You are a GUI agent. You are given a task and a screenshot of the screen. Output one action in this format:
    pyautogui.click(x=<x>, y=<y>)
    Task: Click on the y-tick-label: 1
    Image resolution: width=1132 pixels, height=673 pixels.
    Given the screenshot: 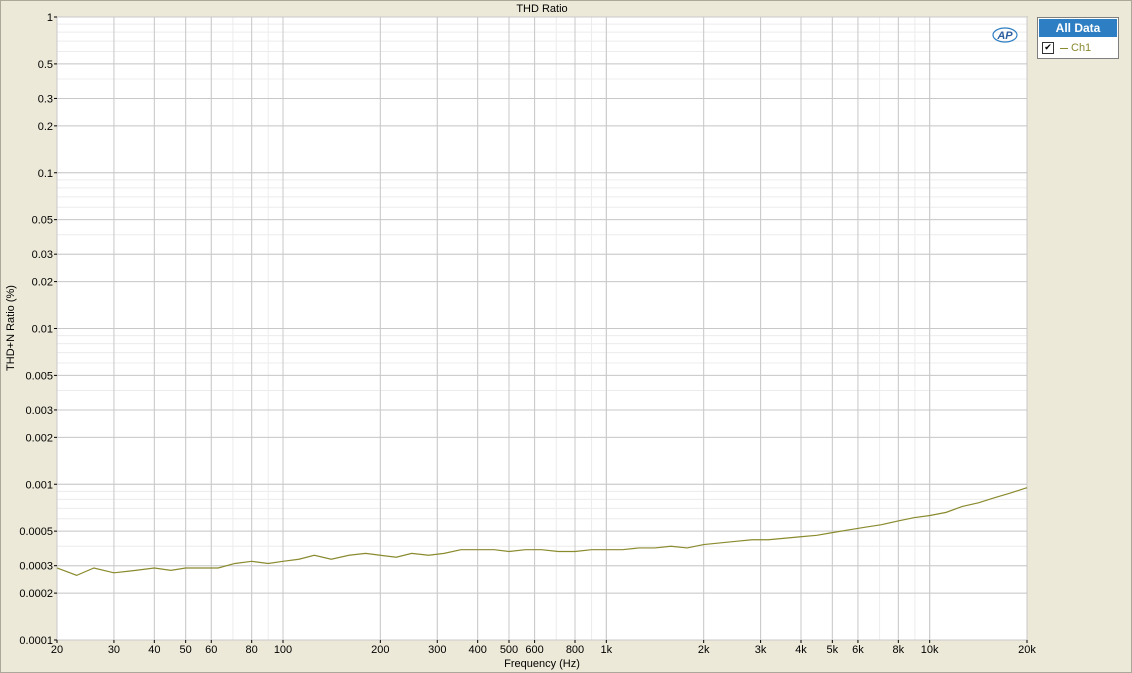 What is the action you would take?
    pyautogui.click(x=50, y=18)
    